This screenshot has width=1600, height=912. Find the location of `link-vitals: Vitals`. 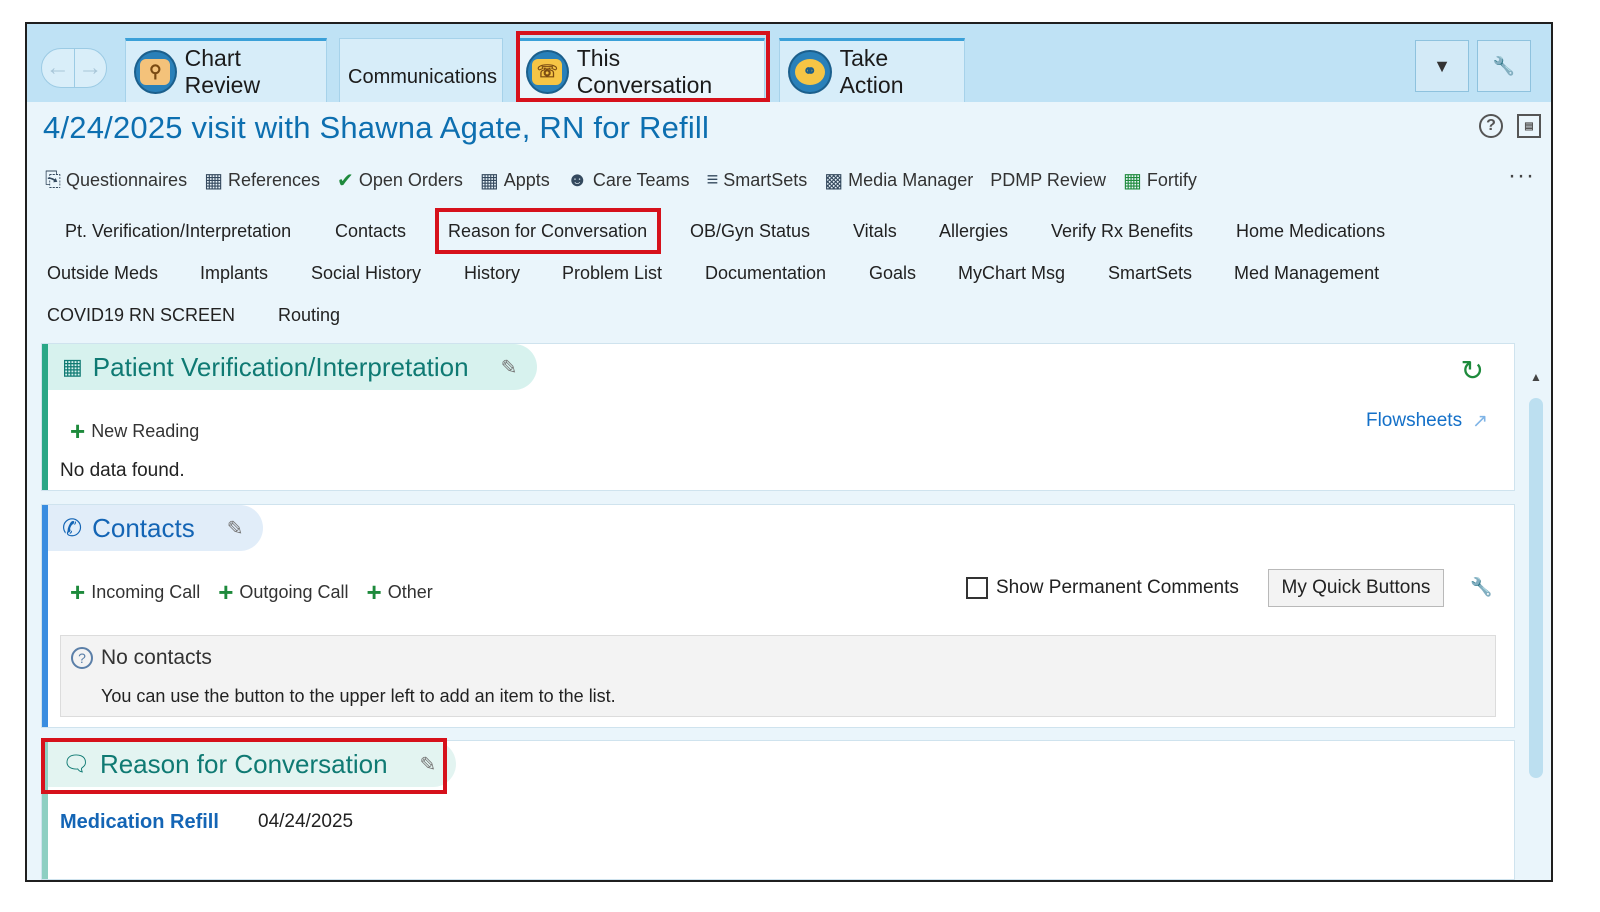

link-vitals: Vitals is located at coordinates (875, 231).